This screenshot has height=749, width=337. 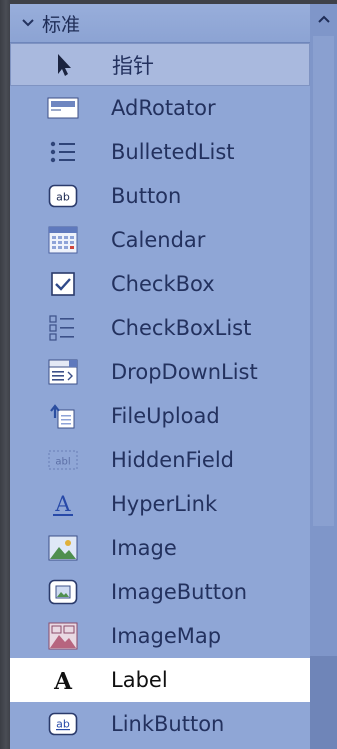 I want to click on hidden-field-icon: abl, so click(x=63, y=460).